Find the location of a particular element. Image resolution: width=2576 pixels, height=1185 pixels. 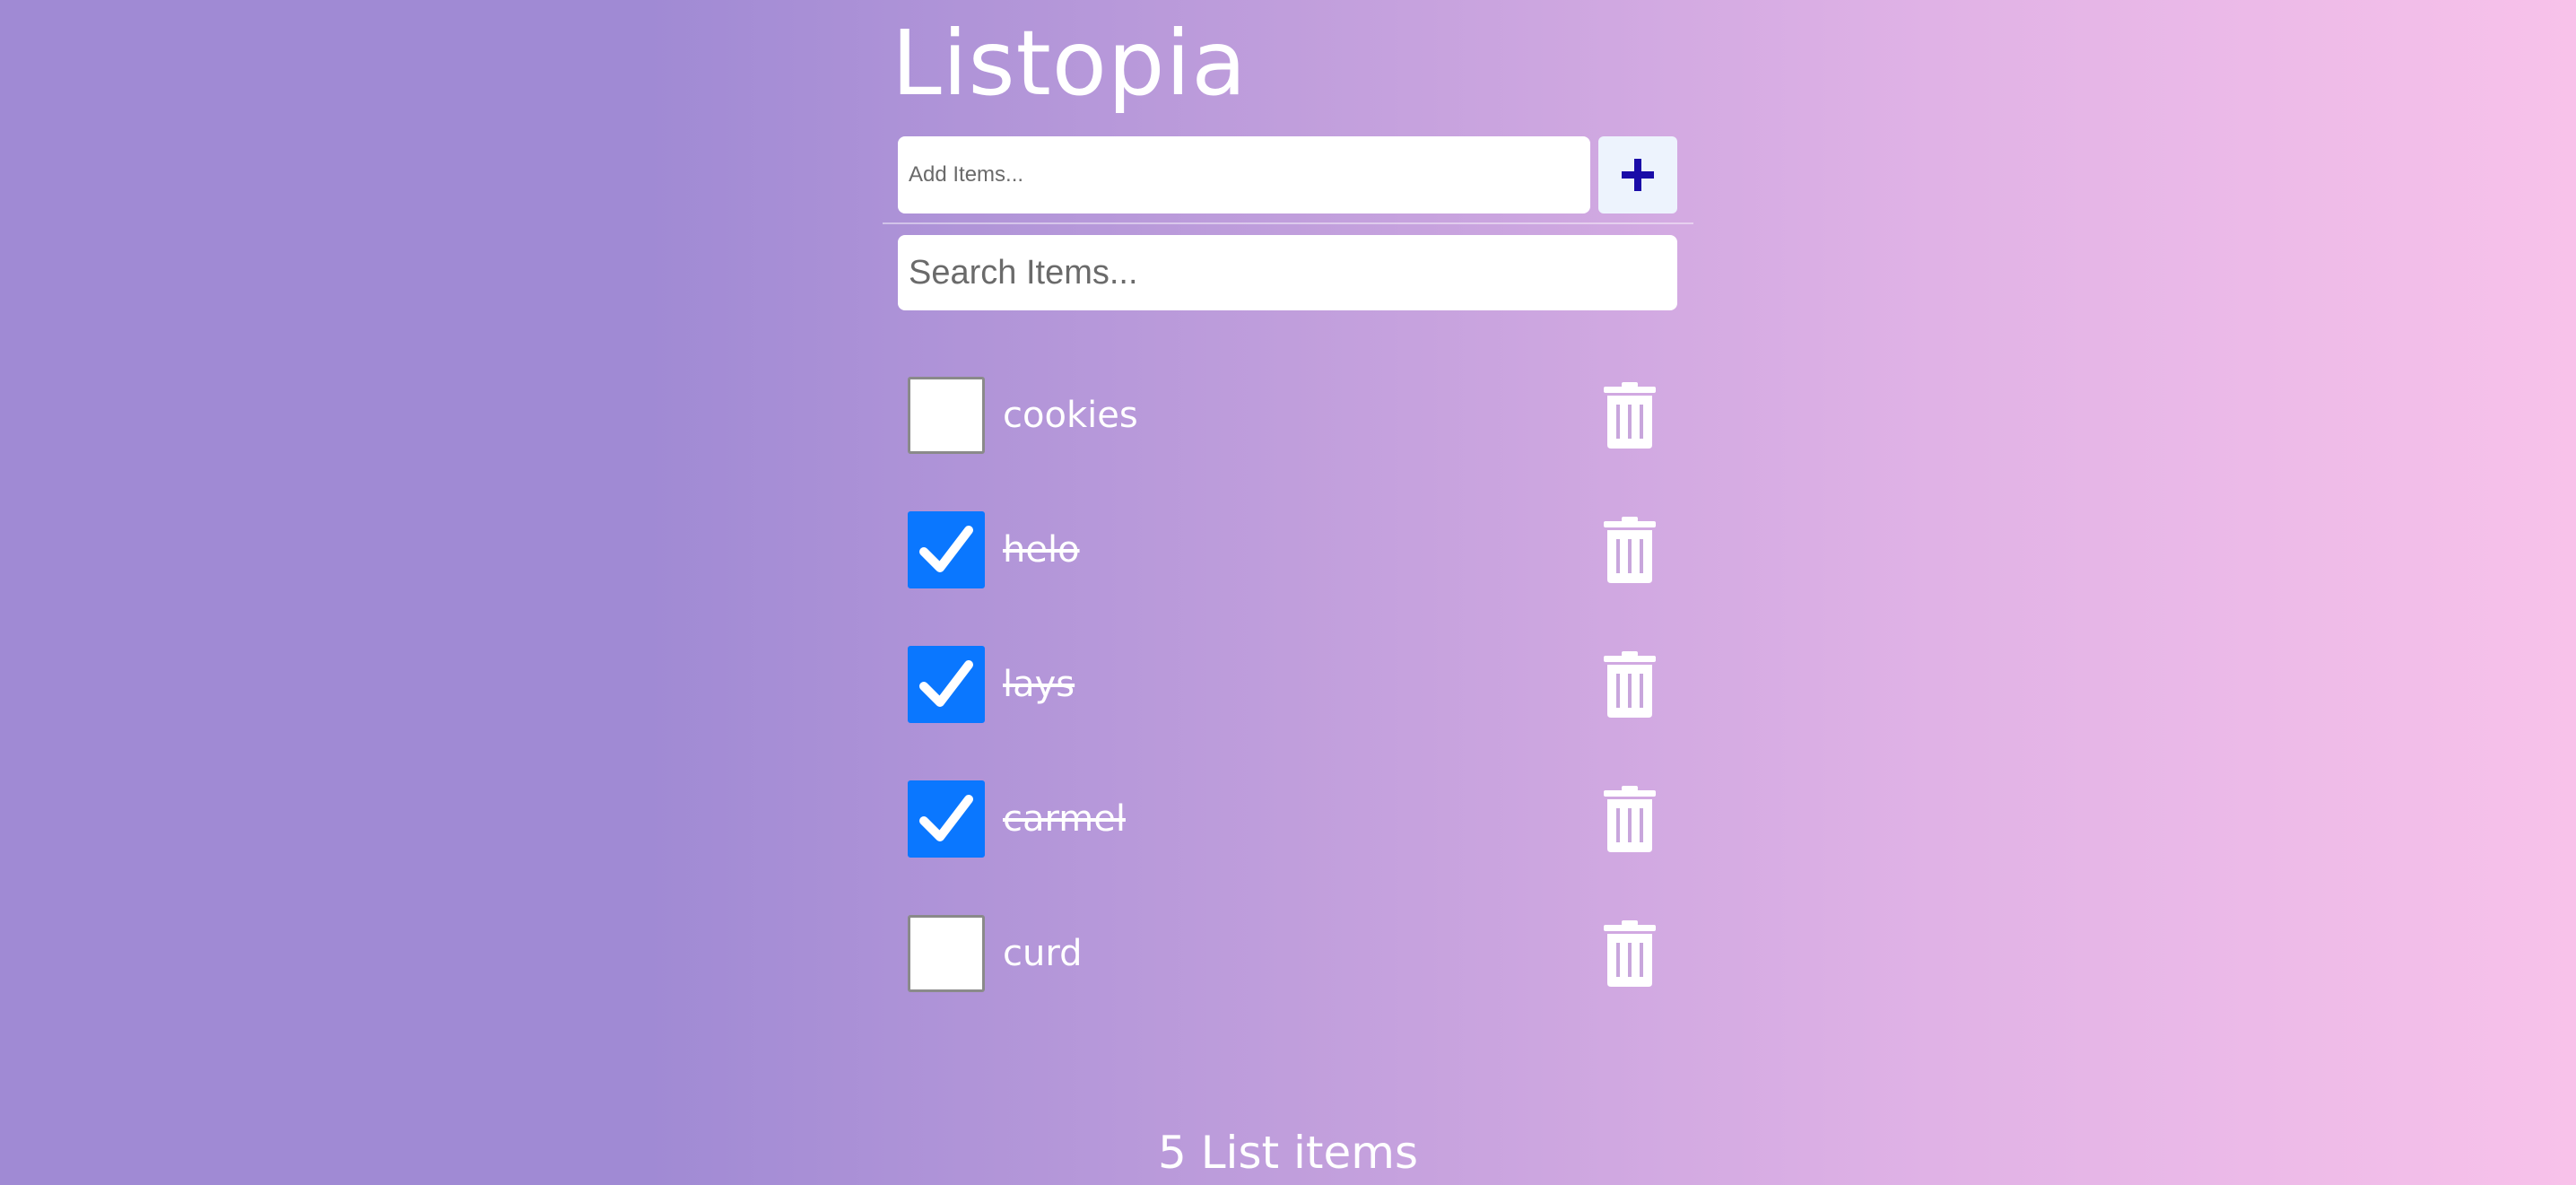

app-title: Listopia is located at coordinates (1070, 63).